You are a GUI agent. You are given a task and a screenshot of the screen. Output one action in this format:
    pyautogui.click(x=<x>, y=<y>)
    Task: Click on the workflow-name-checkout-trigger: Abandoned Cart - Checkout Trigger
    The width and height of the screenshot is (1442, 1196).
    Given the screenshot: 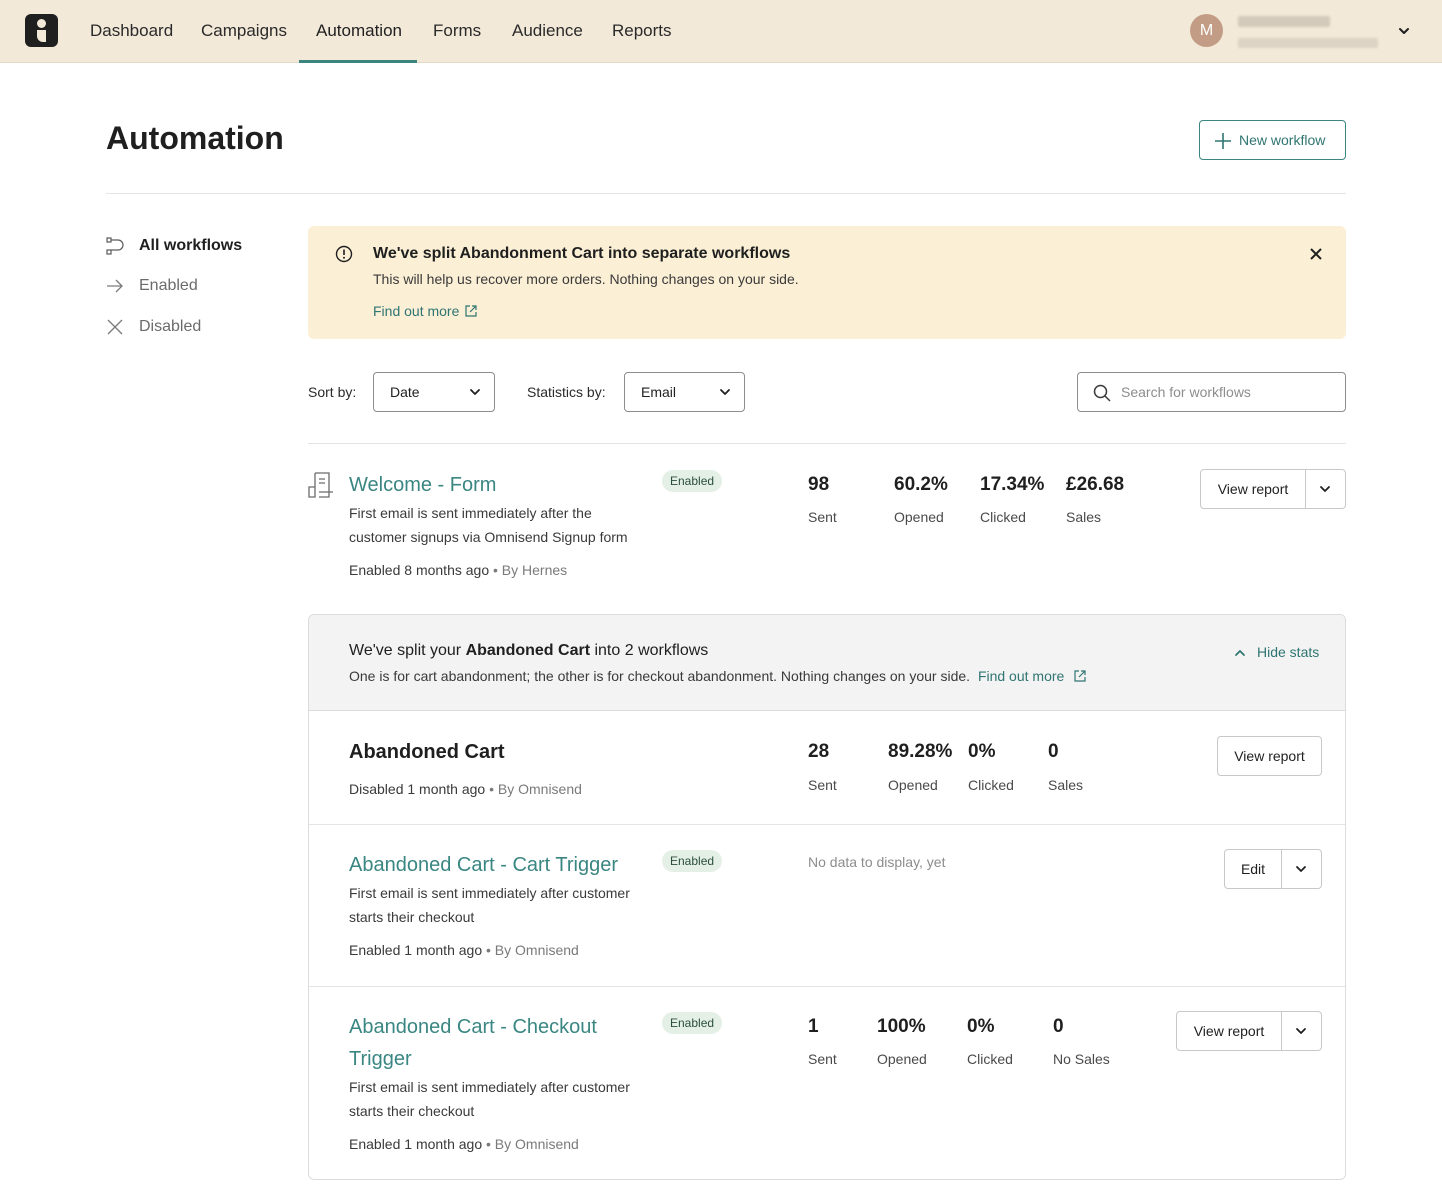 What is the action you would take?
    pyautogui.click(x=473, y=1043)
    